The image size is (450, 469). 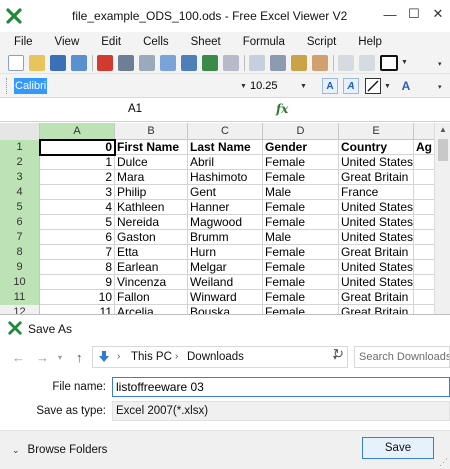 What do you see at coordinates (151, 222) in the screenshot?
I see `table-cell: Nereida` at bounding box center [151, 222].